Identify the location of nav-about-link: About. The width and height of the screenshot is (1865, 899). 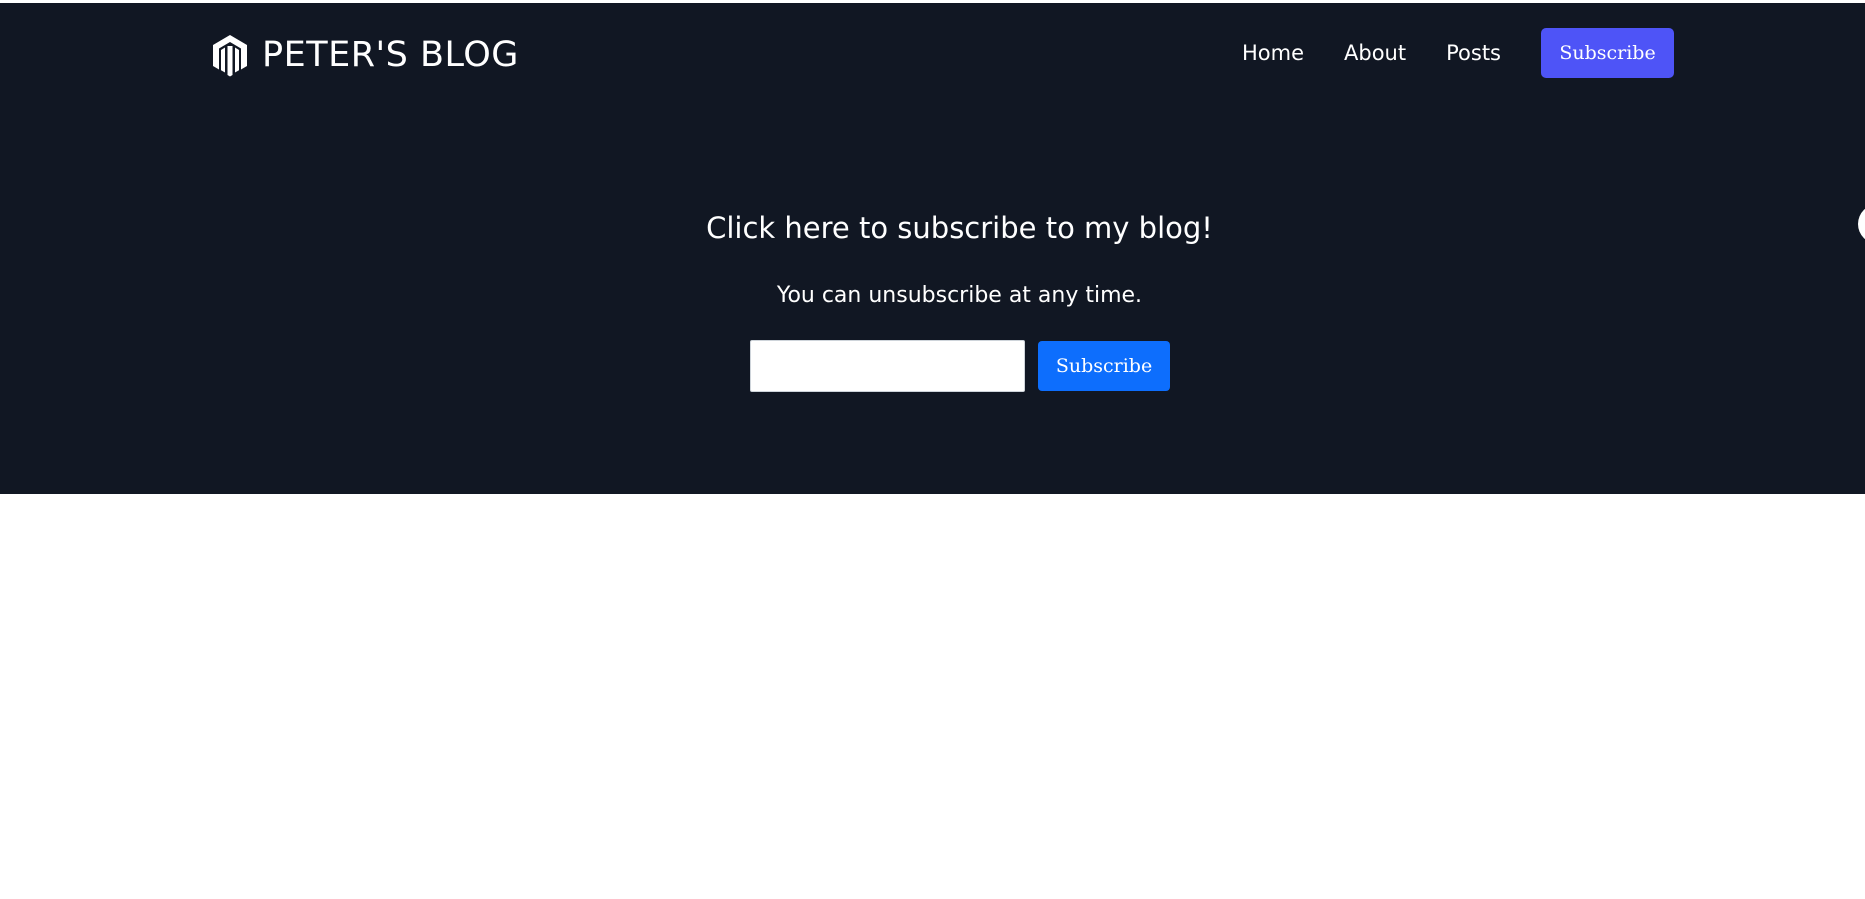
(1375, 53).